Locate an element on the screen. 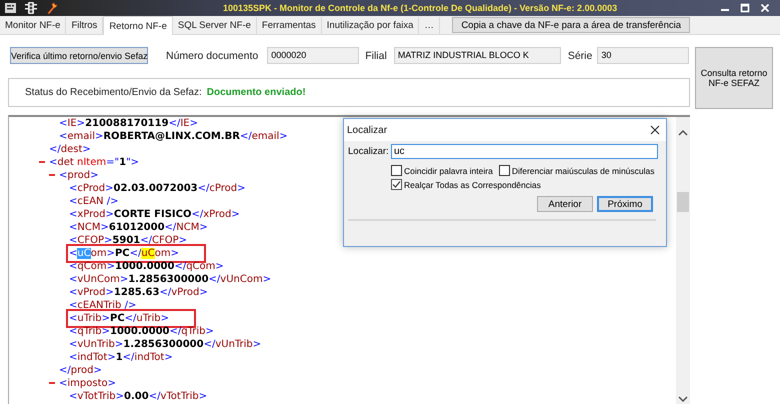  scroll-down-icon is located at coordinates (683, 398).